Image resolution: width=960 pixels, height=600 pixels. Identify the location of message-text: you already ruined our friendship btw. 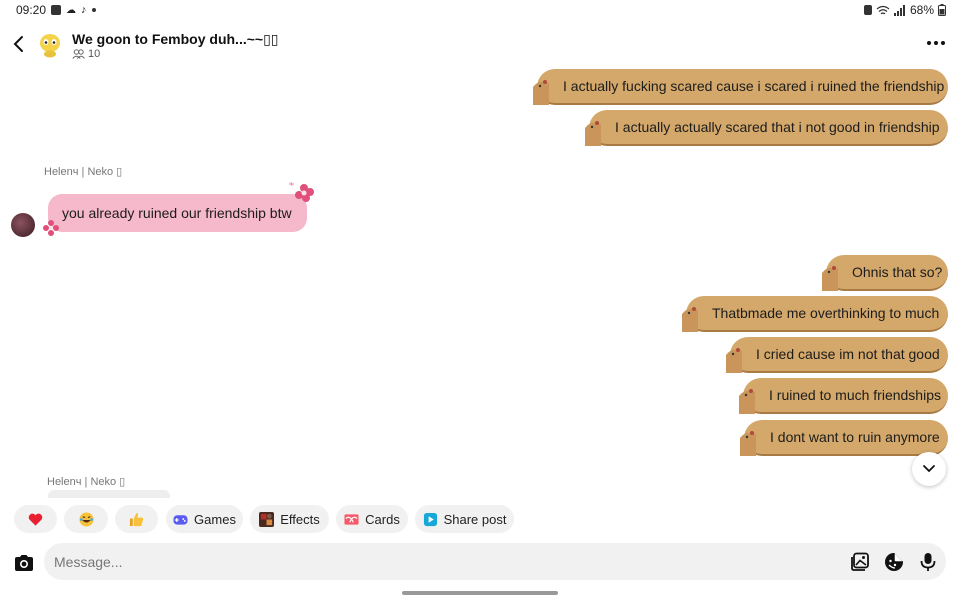
(177, 213).